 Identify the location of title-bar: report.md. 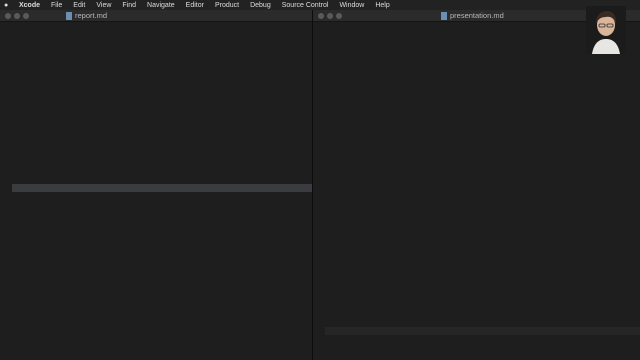
(156, 16).